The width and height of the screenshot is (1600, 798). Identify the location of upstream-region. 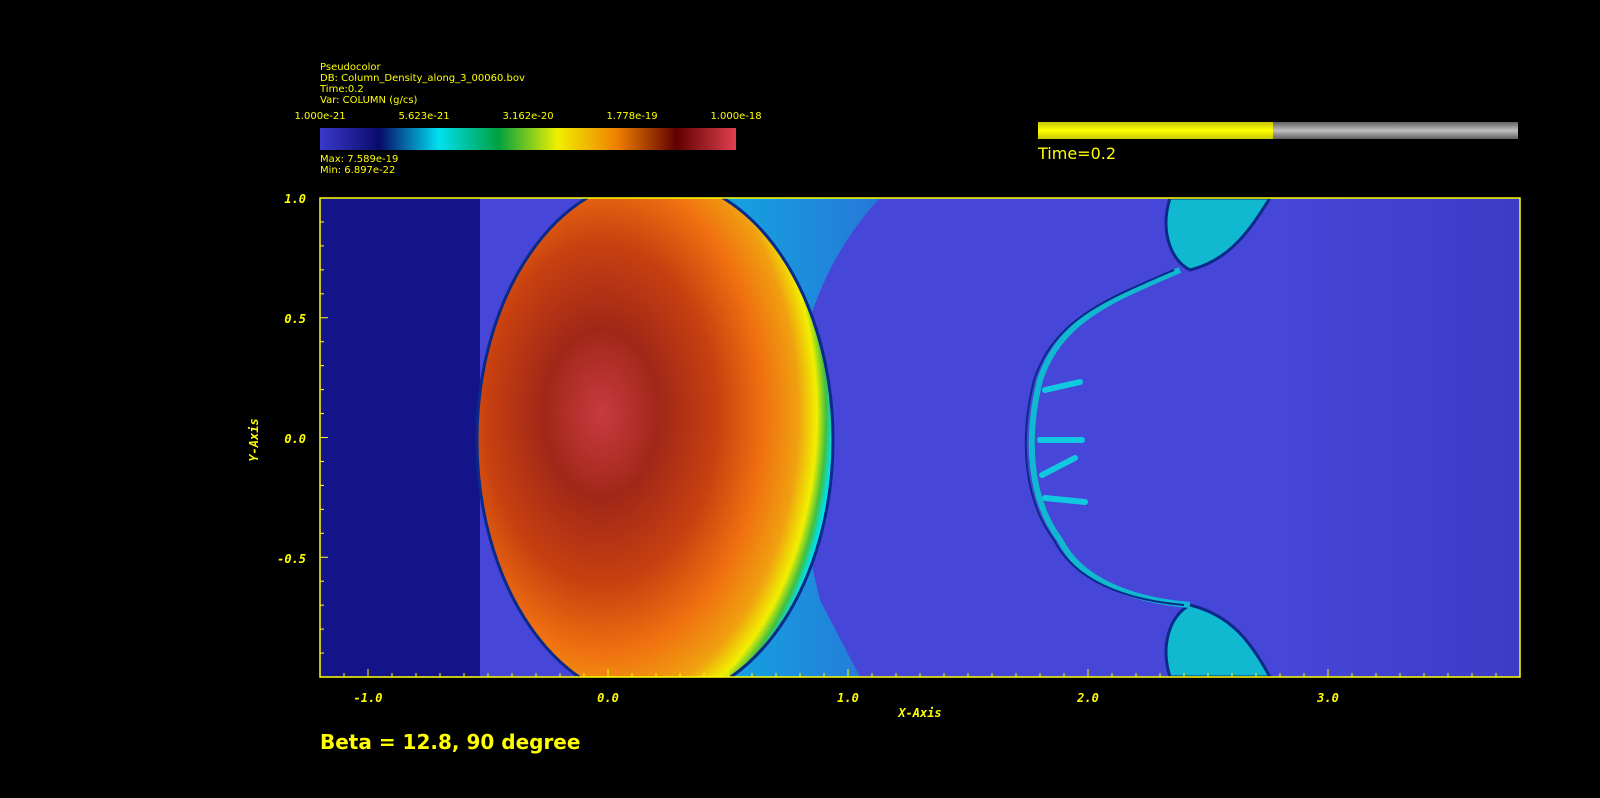
(400, 437).